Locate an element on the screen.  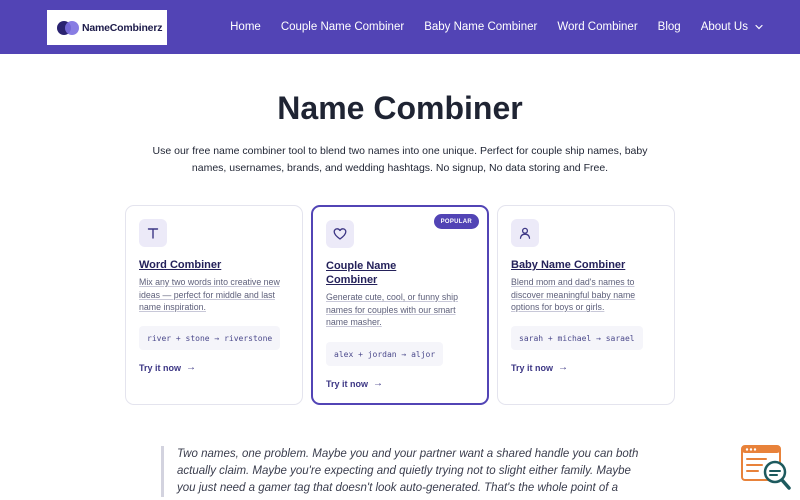
site-logo: NameCombinerz is located at coordinates (107, 27).